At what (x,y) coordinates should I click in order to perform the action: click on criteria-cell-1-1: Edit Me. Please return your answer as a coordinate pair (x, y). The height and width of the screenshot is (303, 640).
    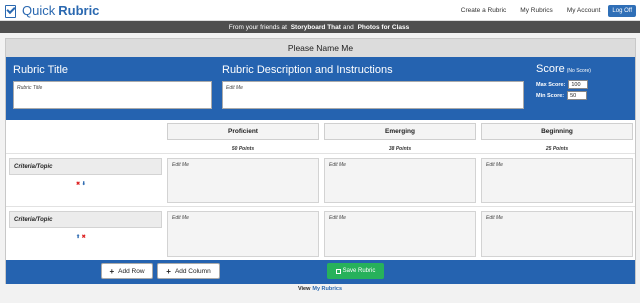
    Looking at the image, I should click on (243, 180).